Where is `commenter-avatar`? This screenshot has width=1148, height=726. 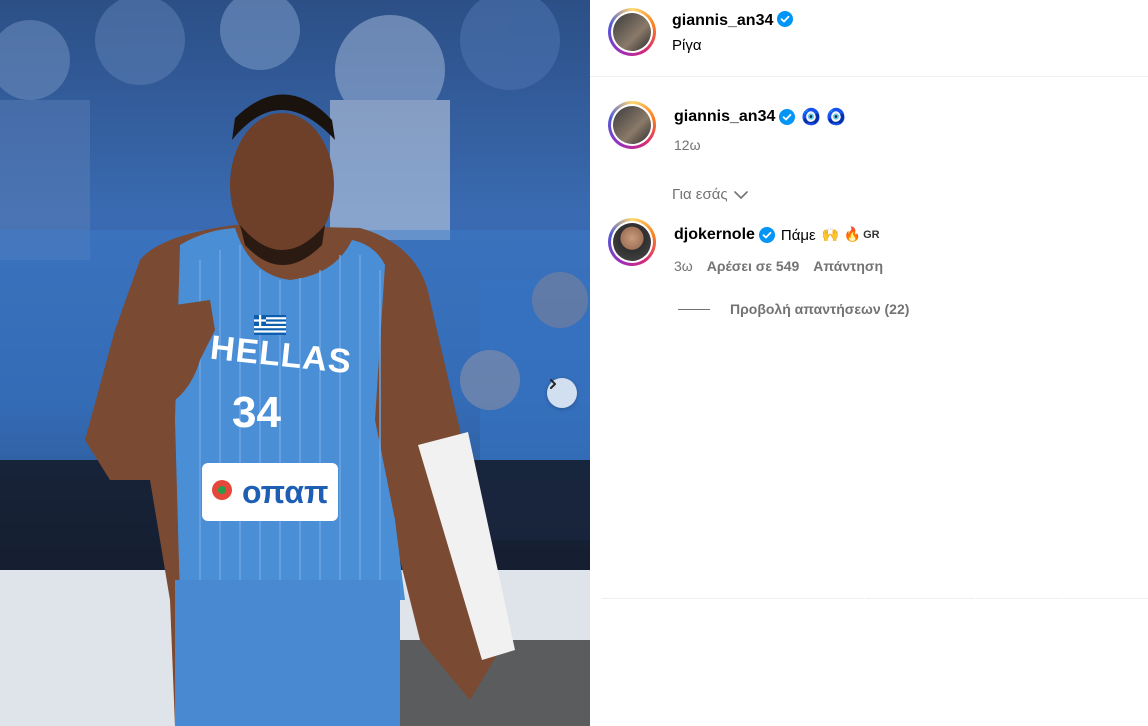
commenter-avatar is located at coordinates (632, 242).